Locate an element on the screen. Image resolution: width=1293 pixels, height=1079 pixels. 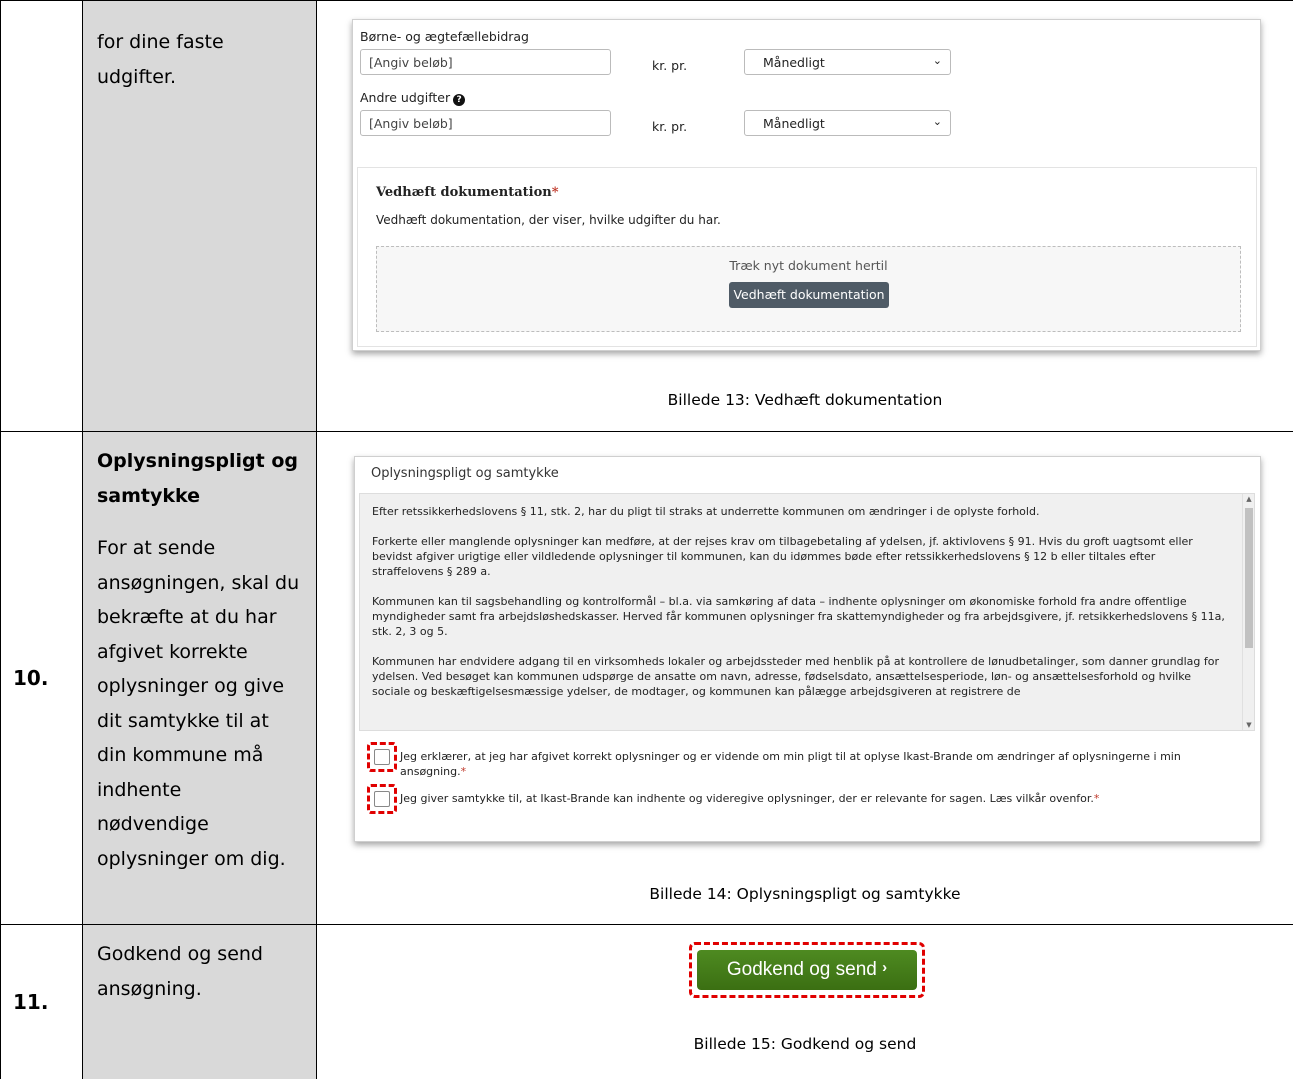
approve-and-send-button: Godkend og send › is located at coordinates (807, 970).